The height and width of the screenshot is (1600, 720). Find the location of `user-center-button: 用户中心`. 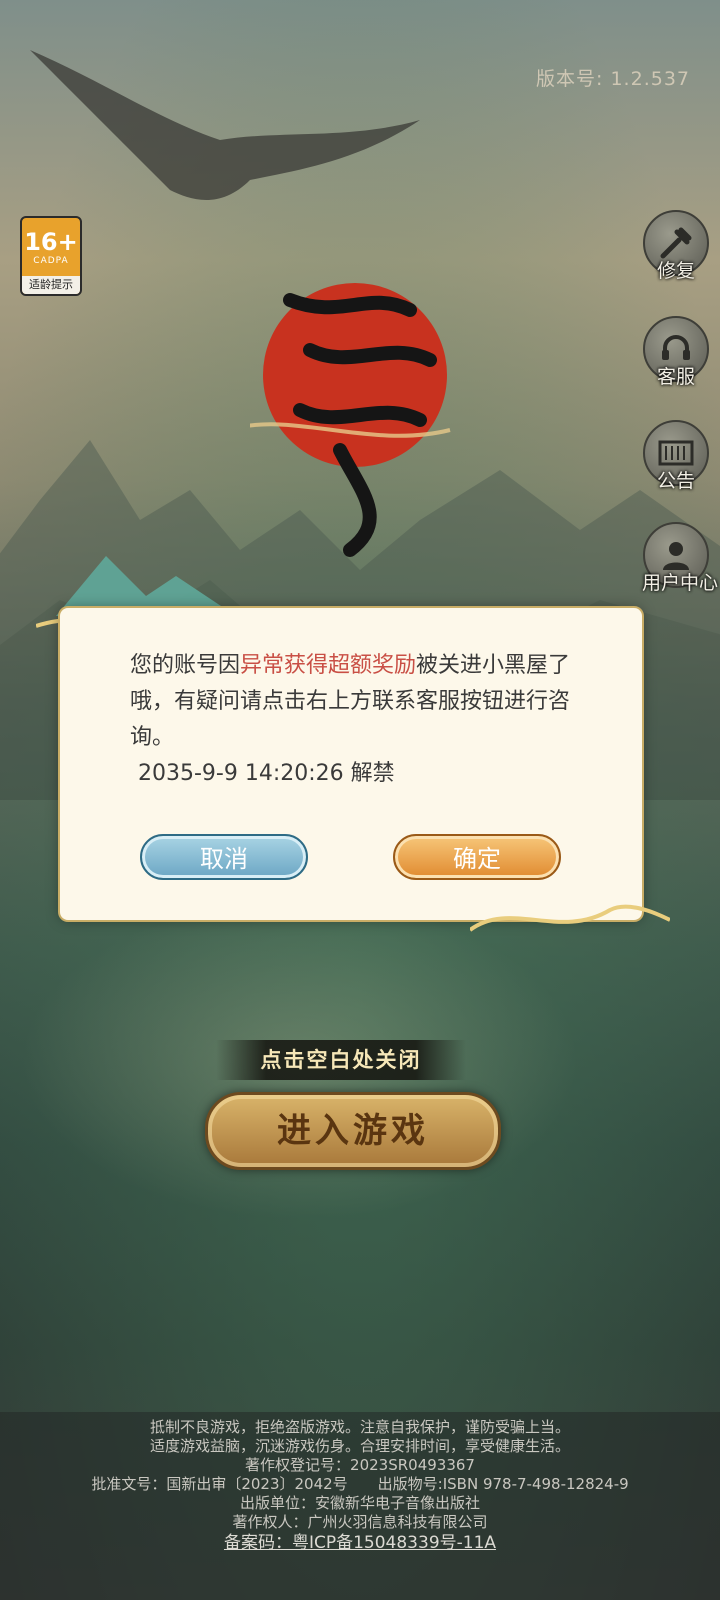

user-center-button: 用户中心 is located at coordinates (680, 567).